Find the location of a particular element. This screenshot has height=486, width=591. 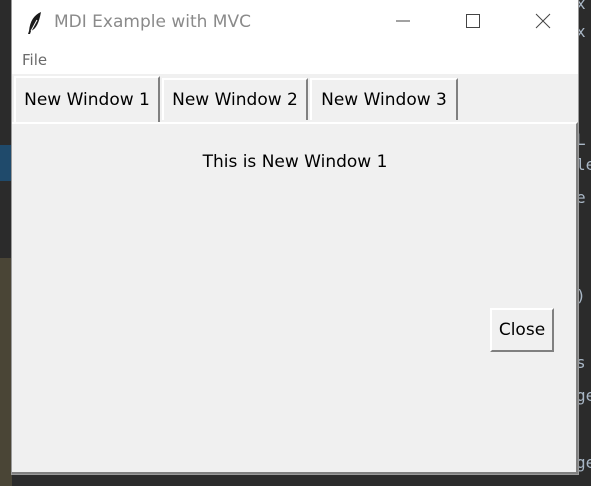

tab-new-window-3: New Window 3 is located at coordinates (384, 99).